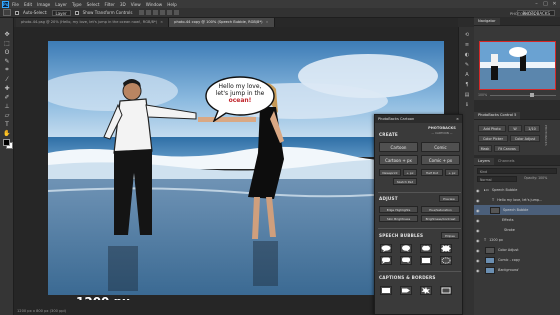  I want to click on tab-navigator: Navigator, so click(487, 21).